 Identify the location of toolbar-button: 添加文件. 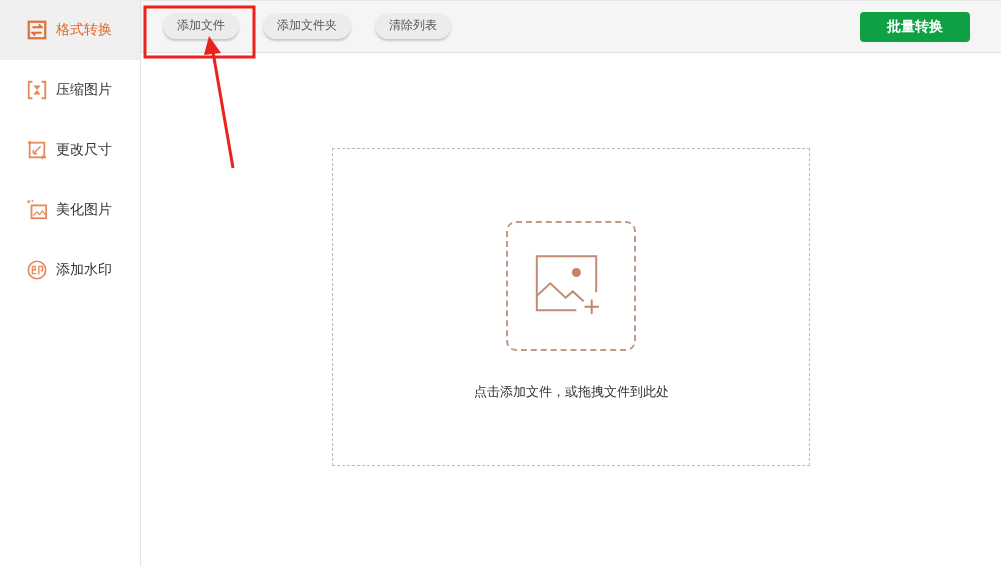
(201, 25).